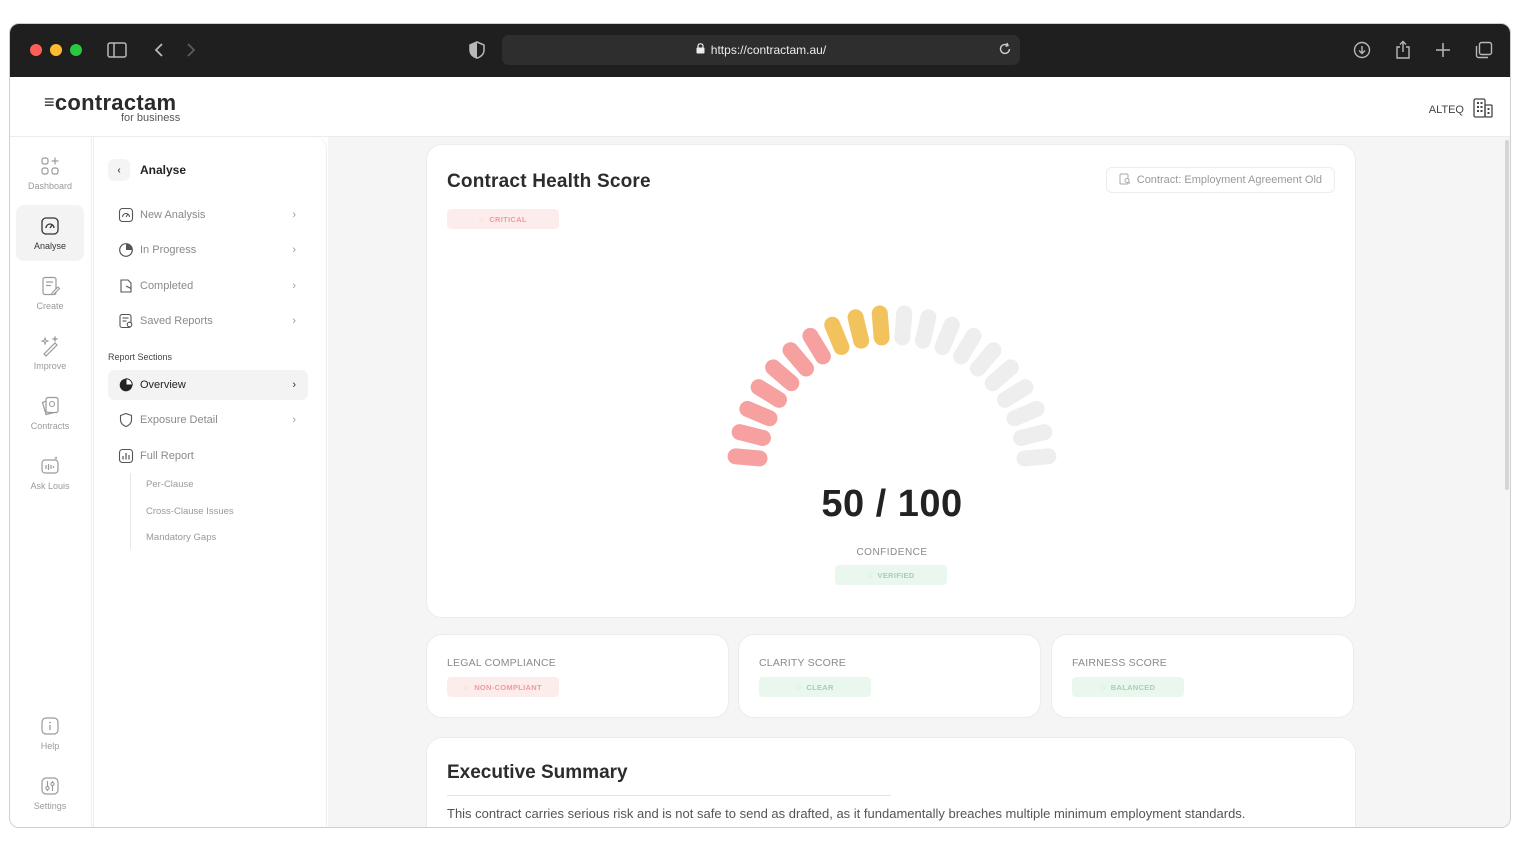  Describe the element at coordinates (126, 456) in the screenshot. I see `bar-chart-icon` at that location.